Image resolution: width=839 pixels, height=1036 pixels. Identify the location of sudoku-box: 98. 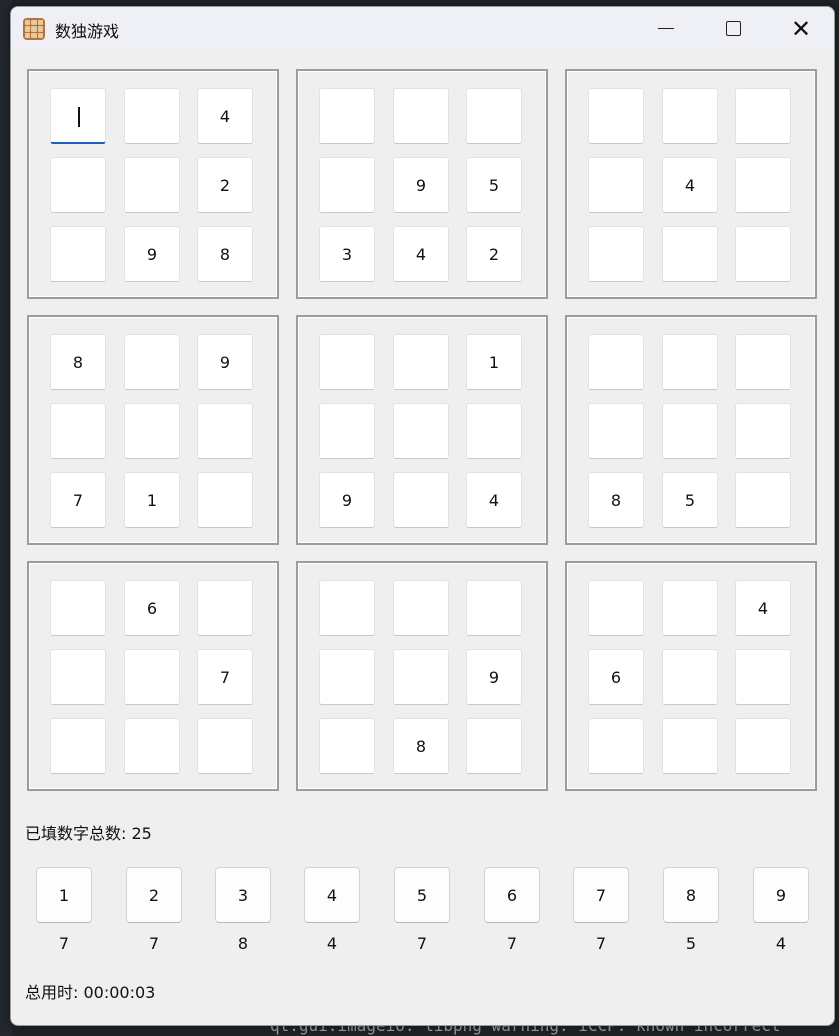
(422, 676).